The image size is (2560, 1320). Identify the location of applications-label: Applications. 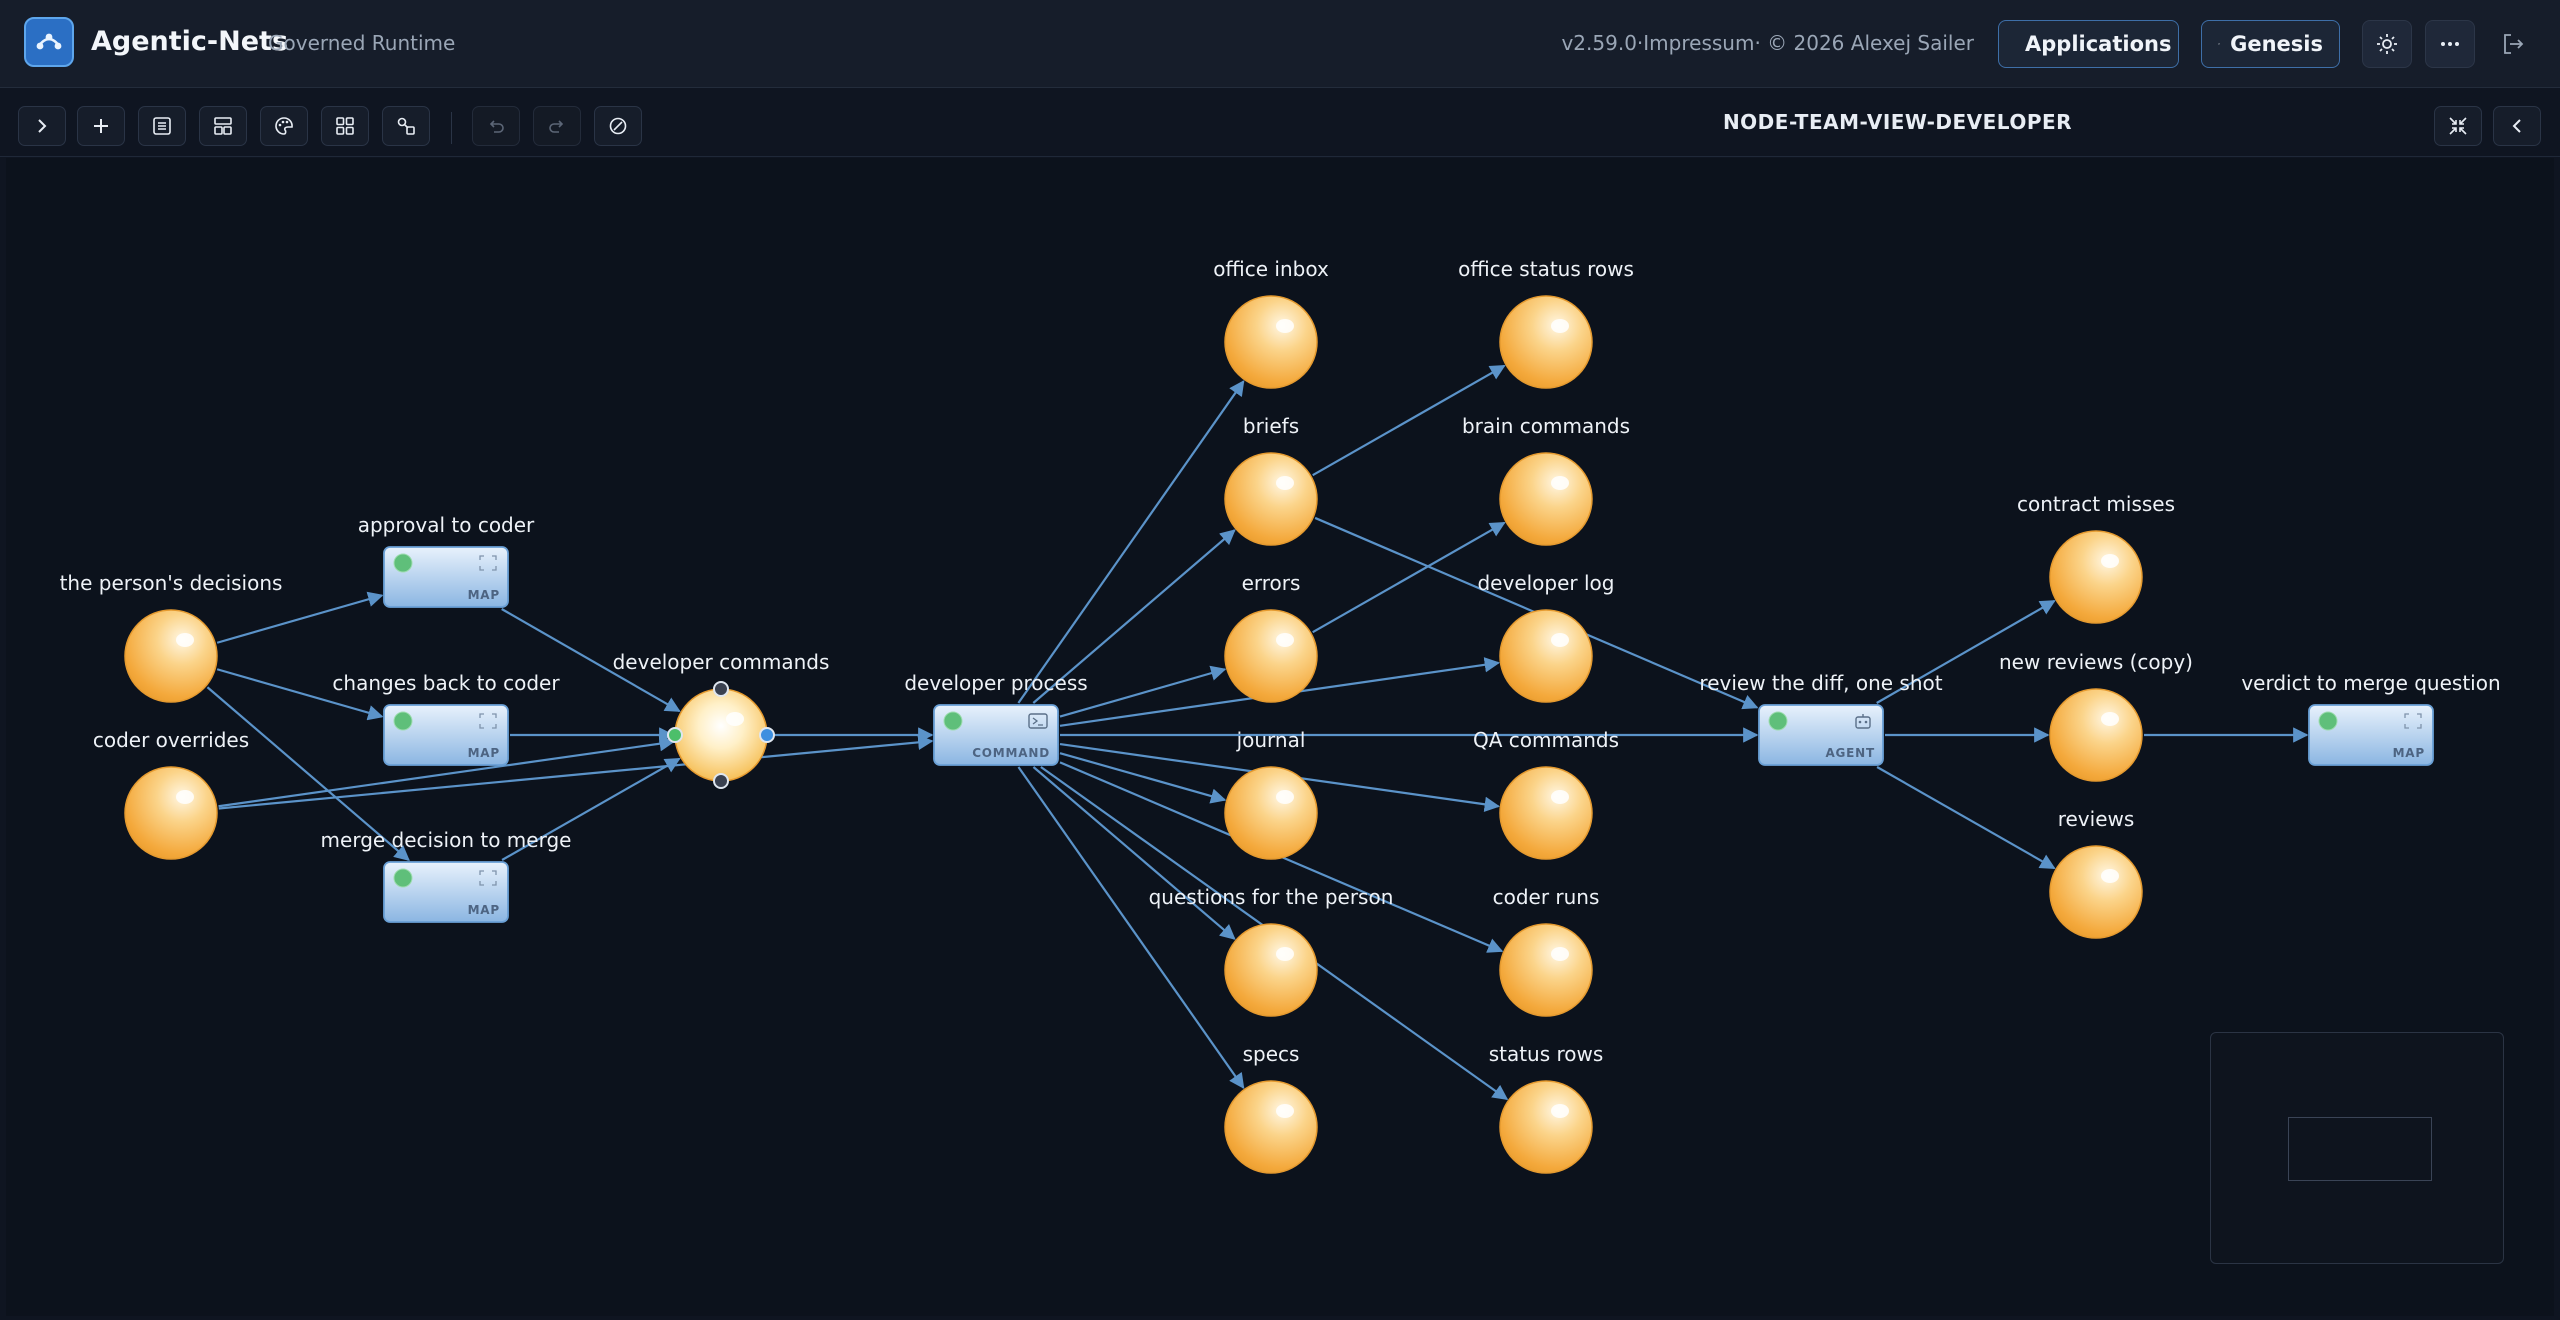
(2098, 44).